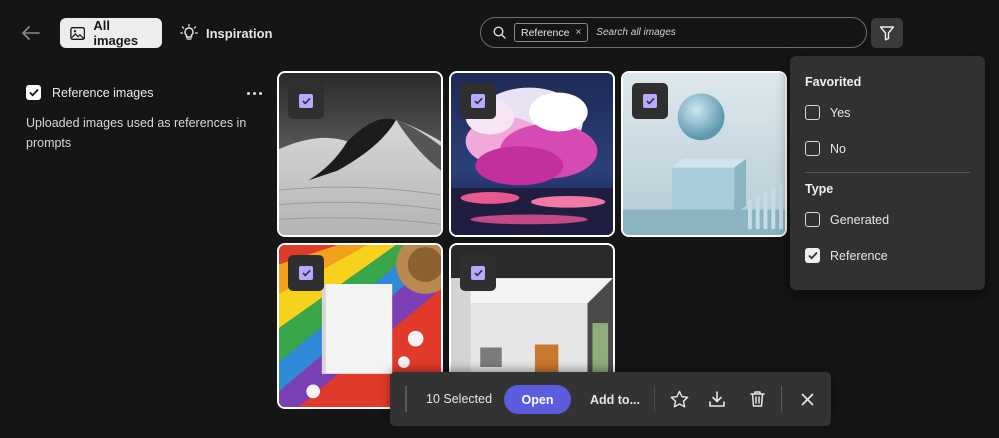 The width and height of the screenshot is (999, 438). I want to click on checkbox-reference, so click(812, 255).